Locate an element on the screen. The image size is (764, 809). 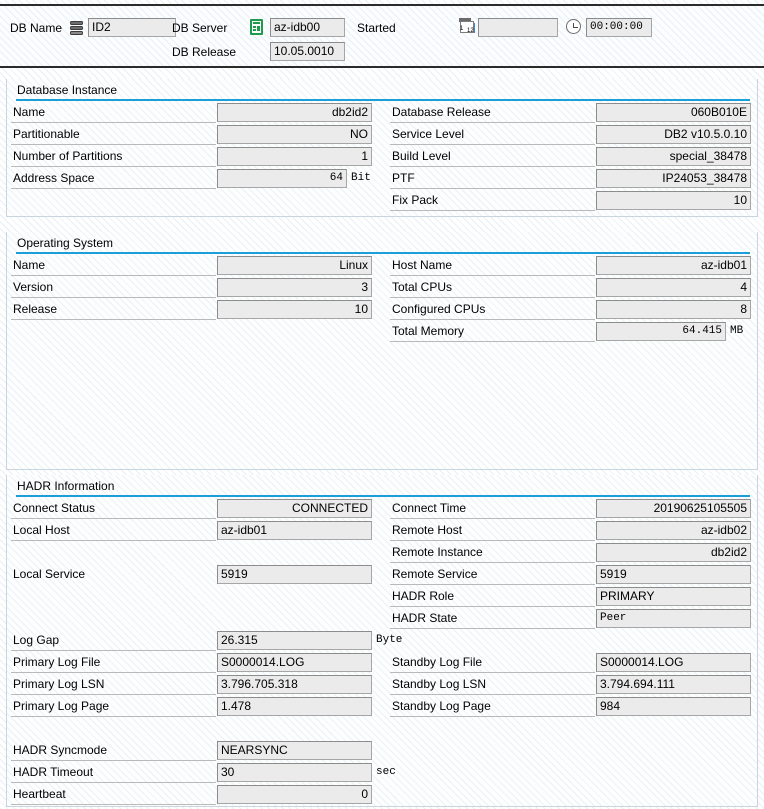
field-label-remote-instance: Remote Instance is located at coordinates (492, 553).